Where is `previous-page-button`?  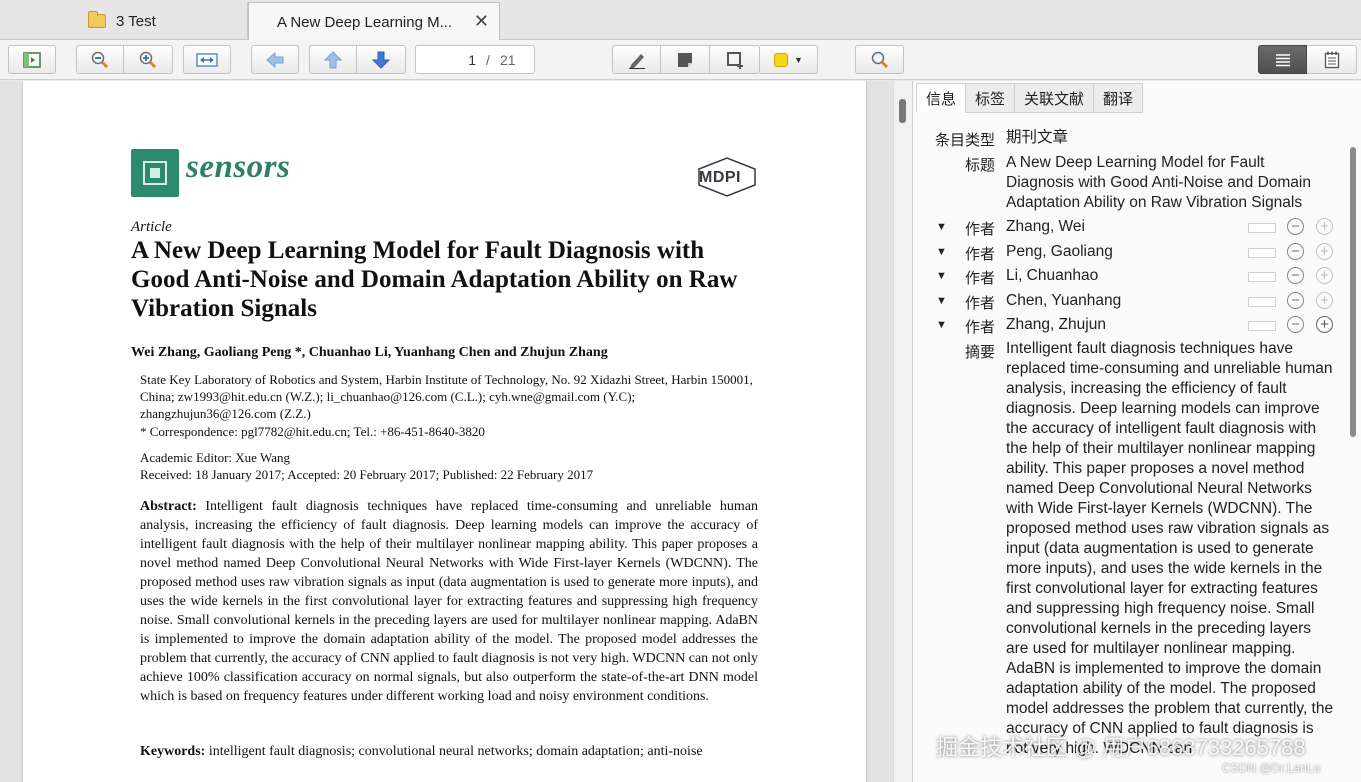 previous-page-button is located at coordinates (333, 59).